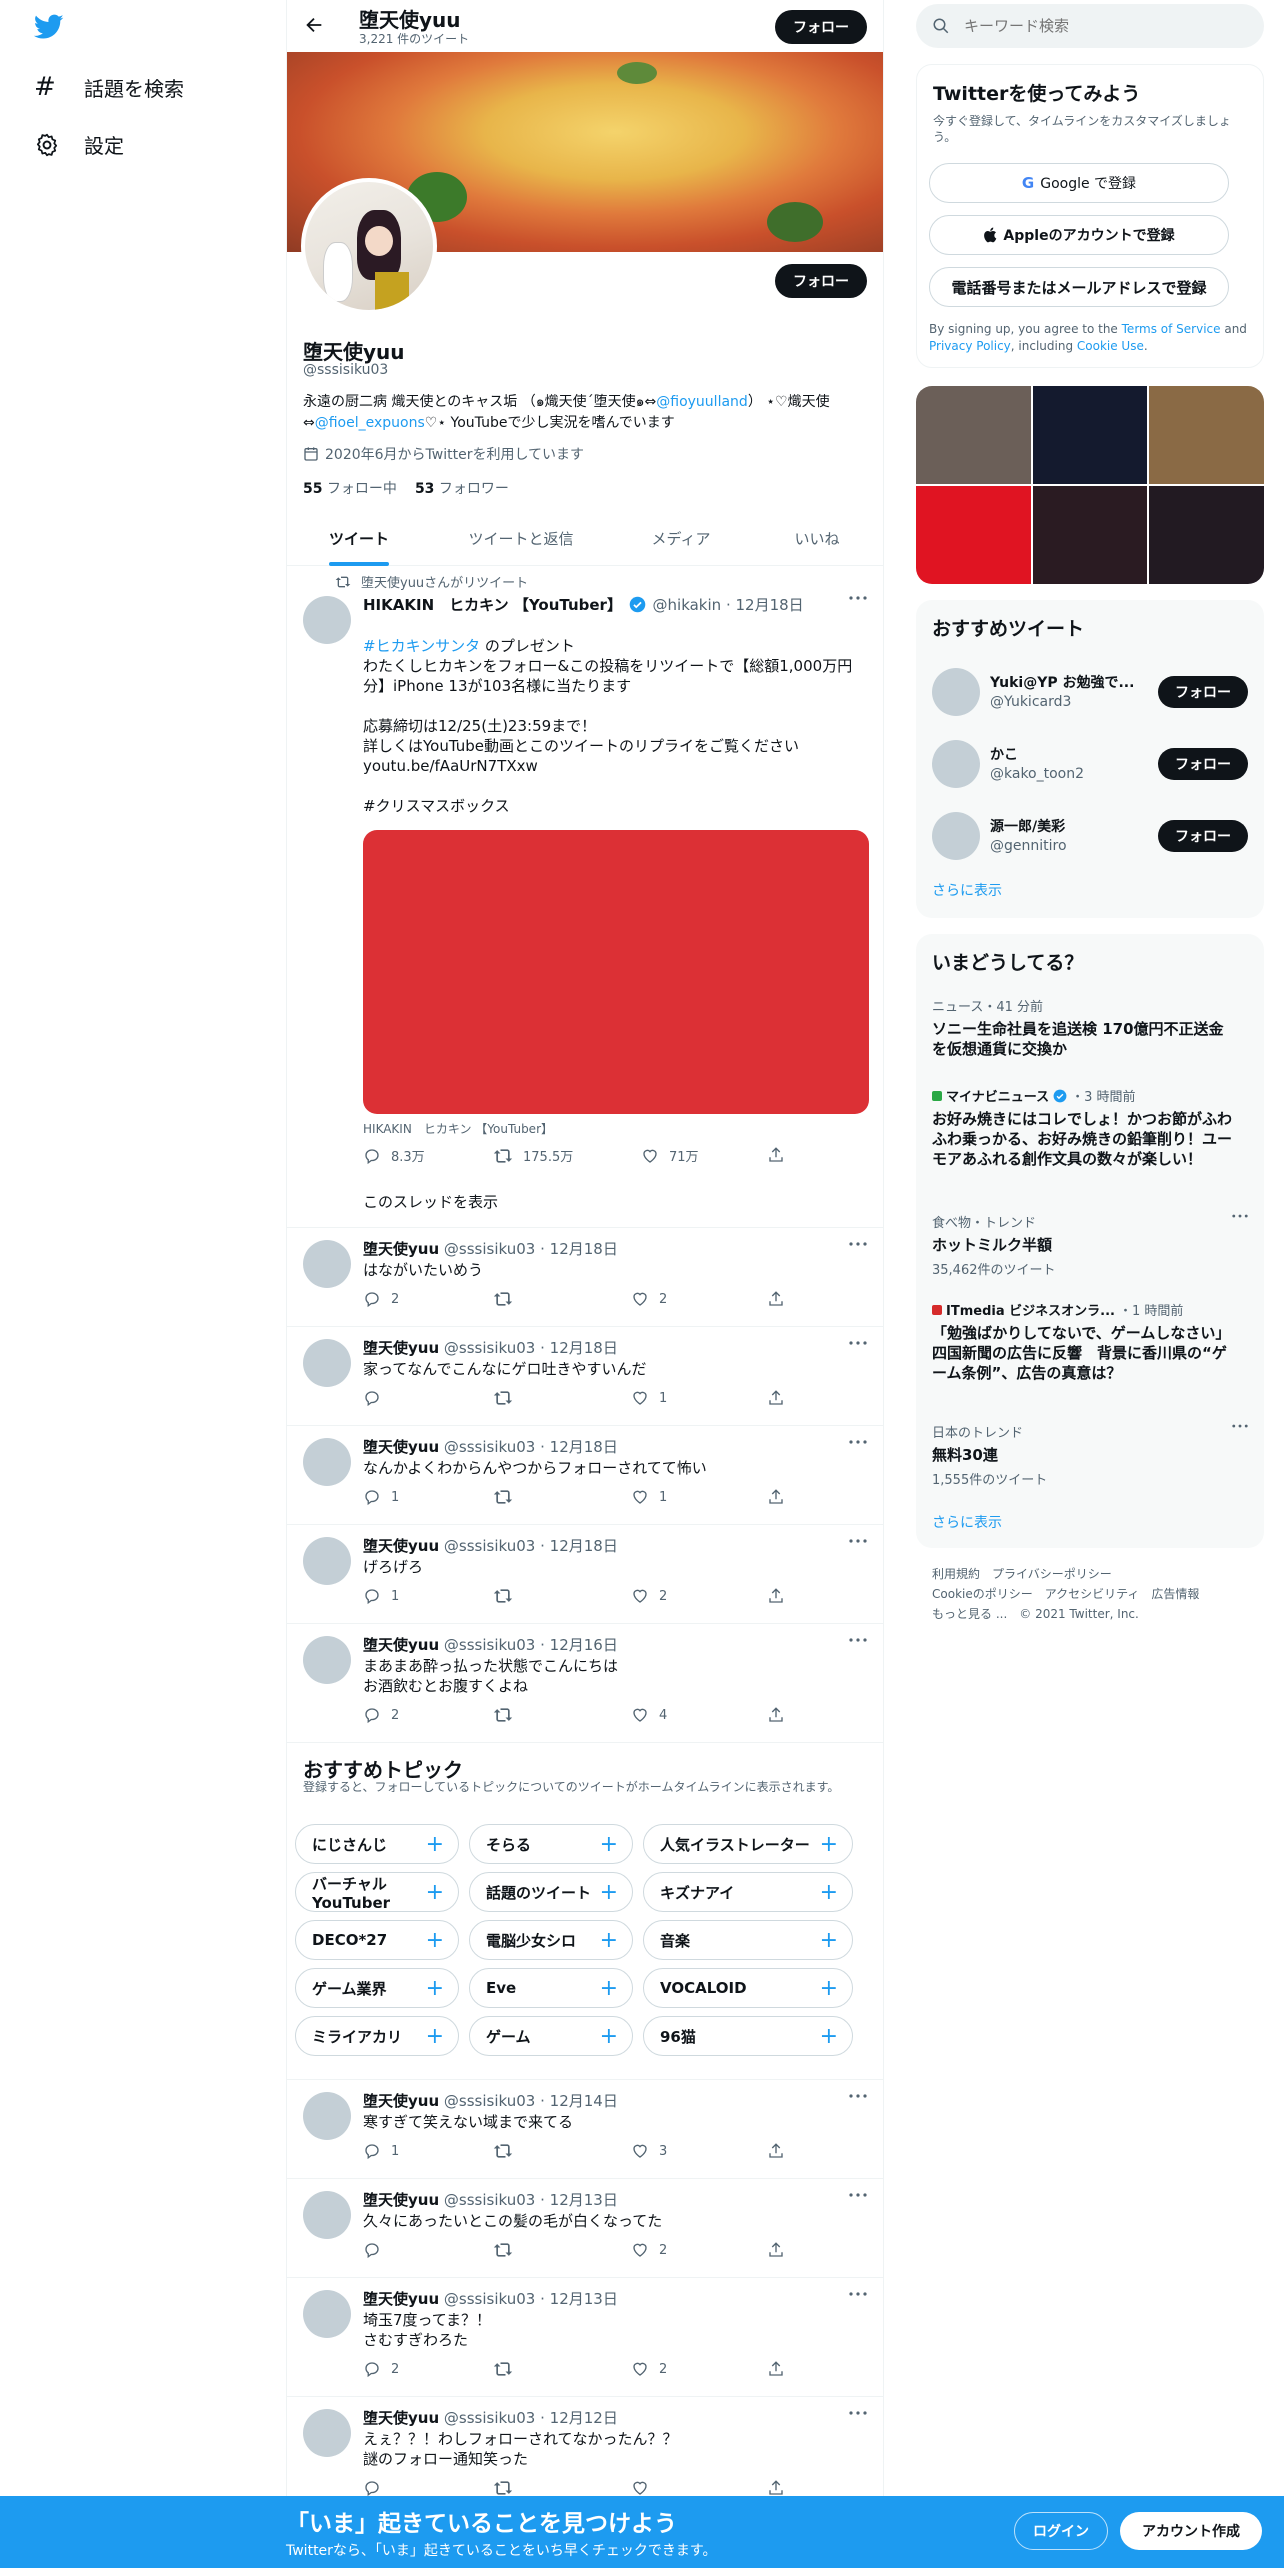  I want to click on phone-signup-button: 電話番号またはメールアドレスで登録, so click(1079, 287).